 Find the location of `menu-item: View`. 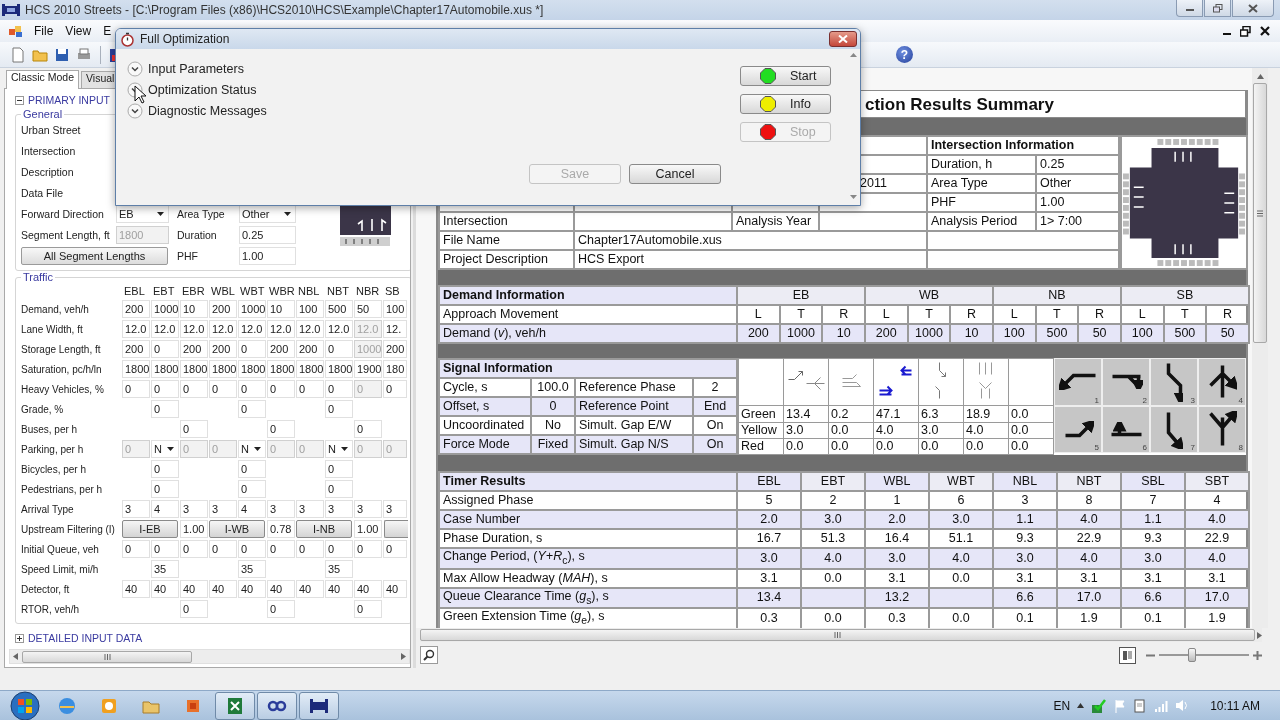

menu-item: View is located at coordinates (78, 31).